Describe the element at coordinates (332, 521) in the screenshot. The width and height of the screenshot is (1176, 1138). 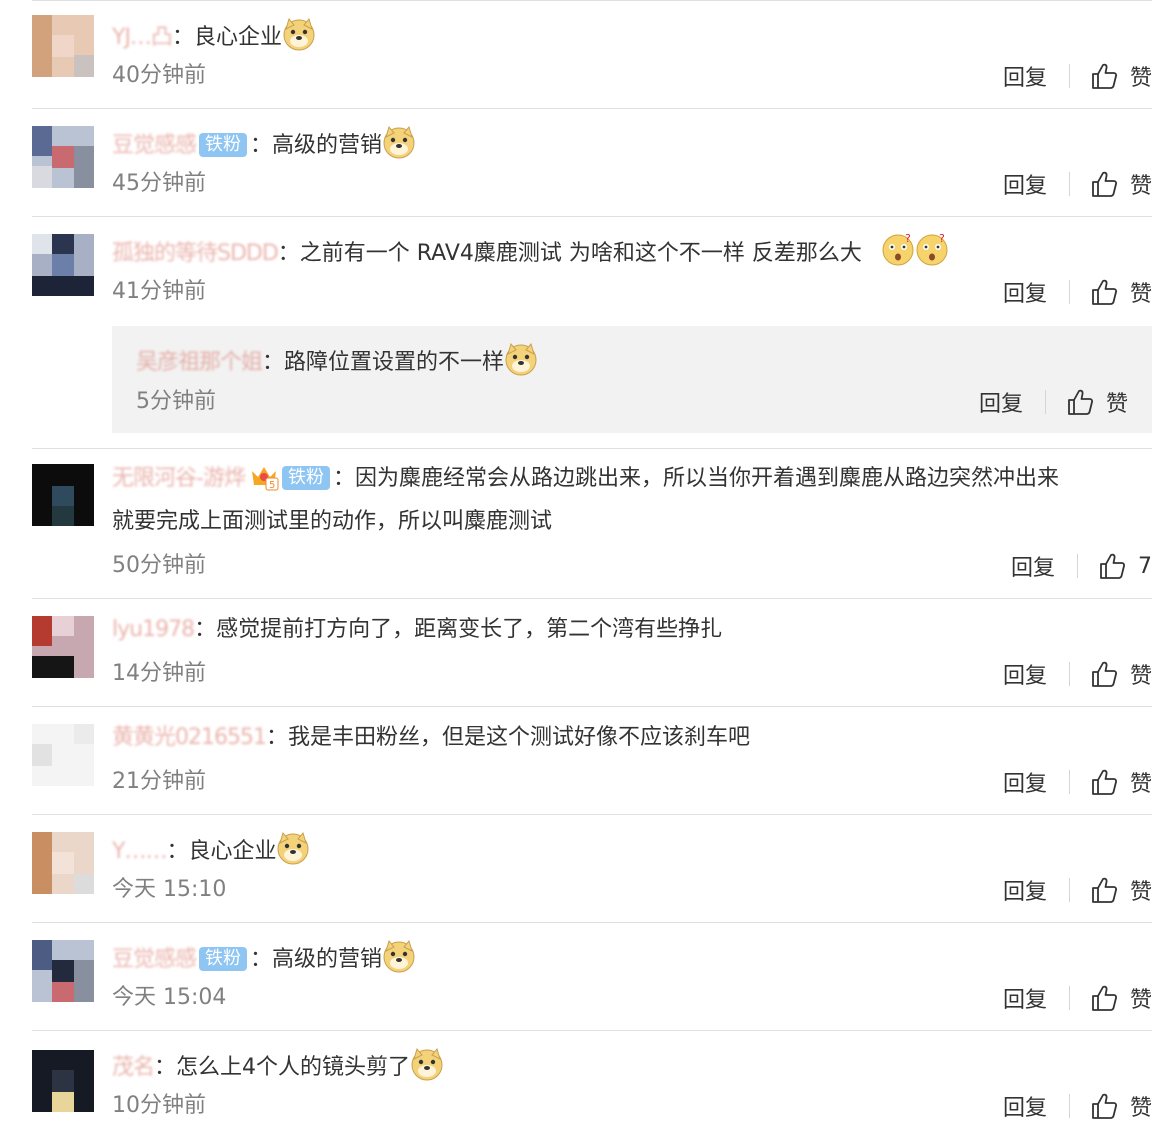
I see `comment-text: 就要完成上面测试里的动作，所以叫麋鹿测试` at that location.